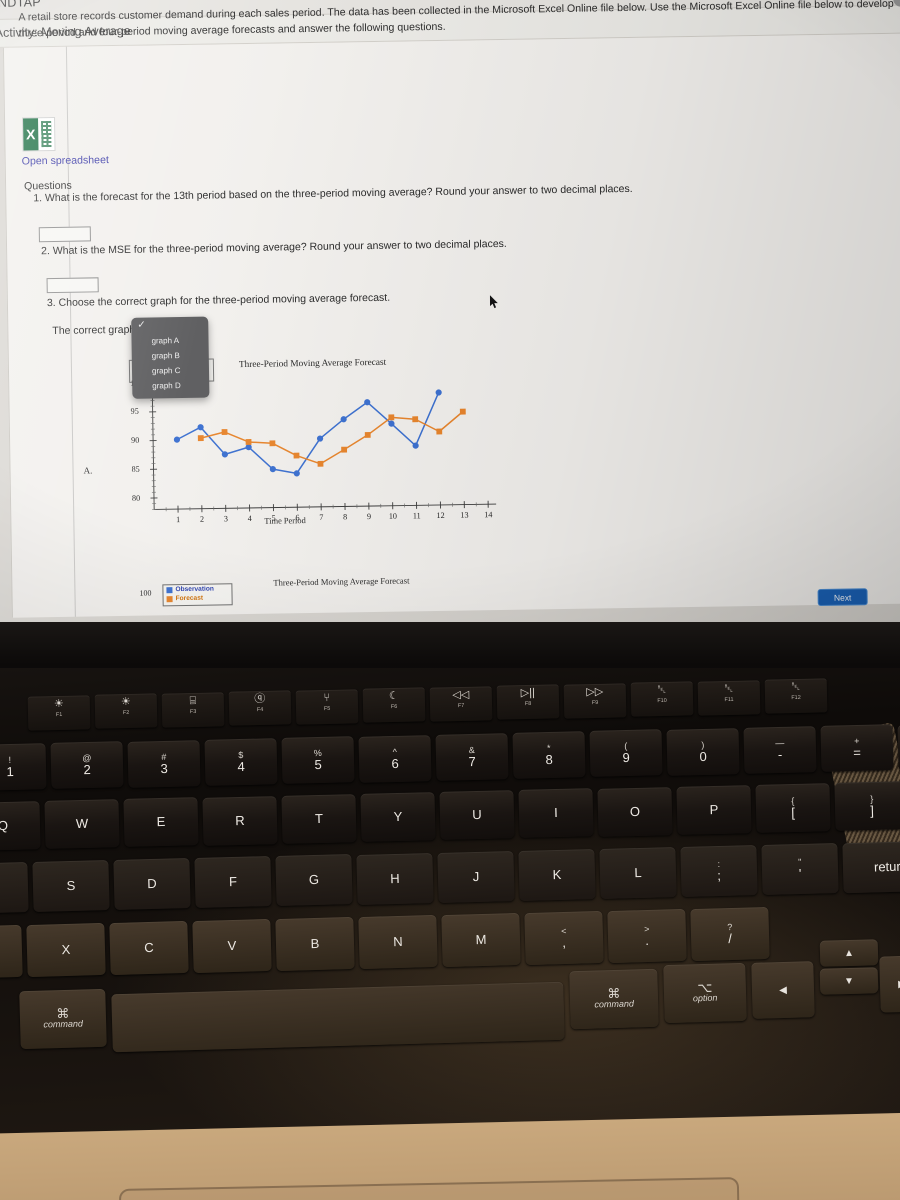  What do you see at coordinates (319, 818) in the screenshot?
I see `key-t: T` at bounding box center [319, 818].